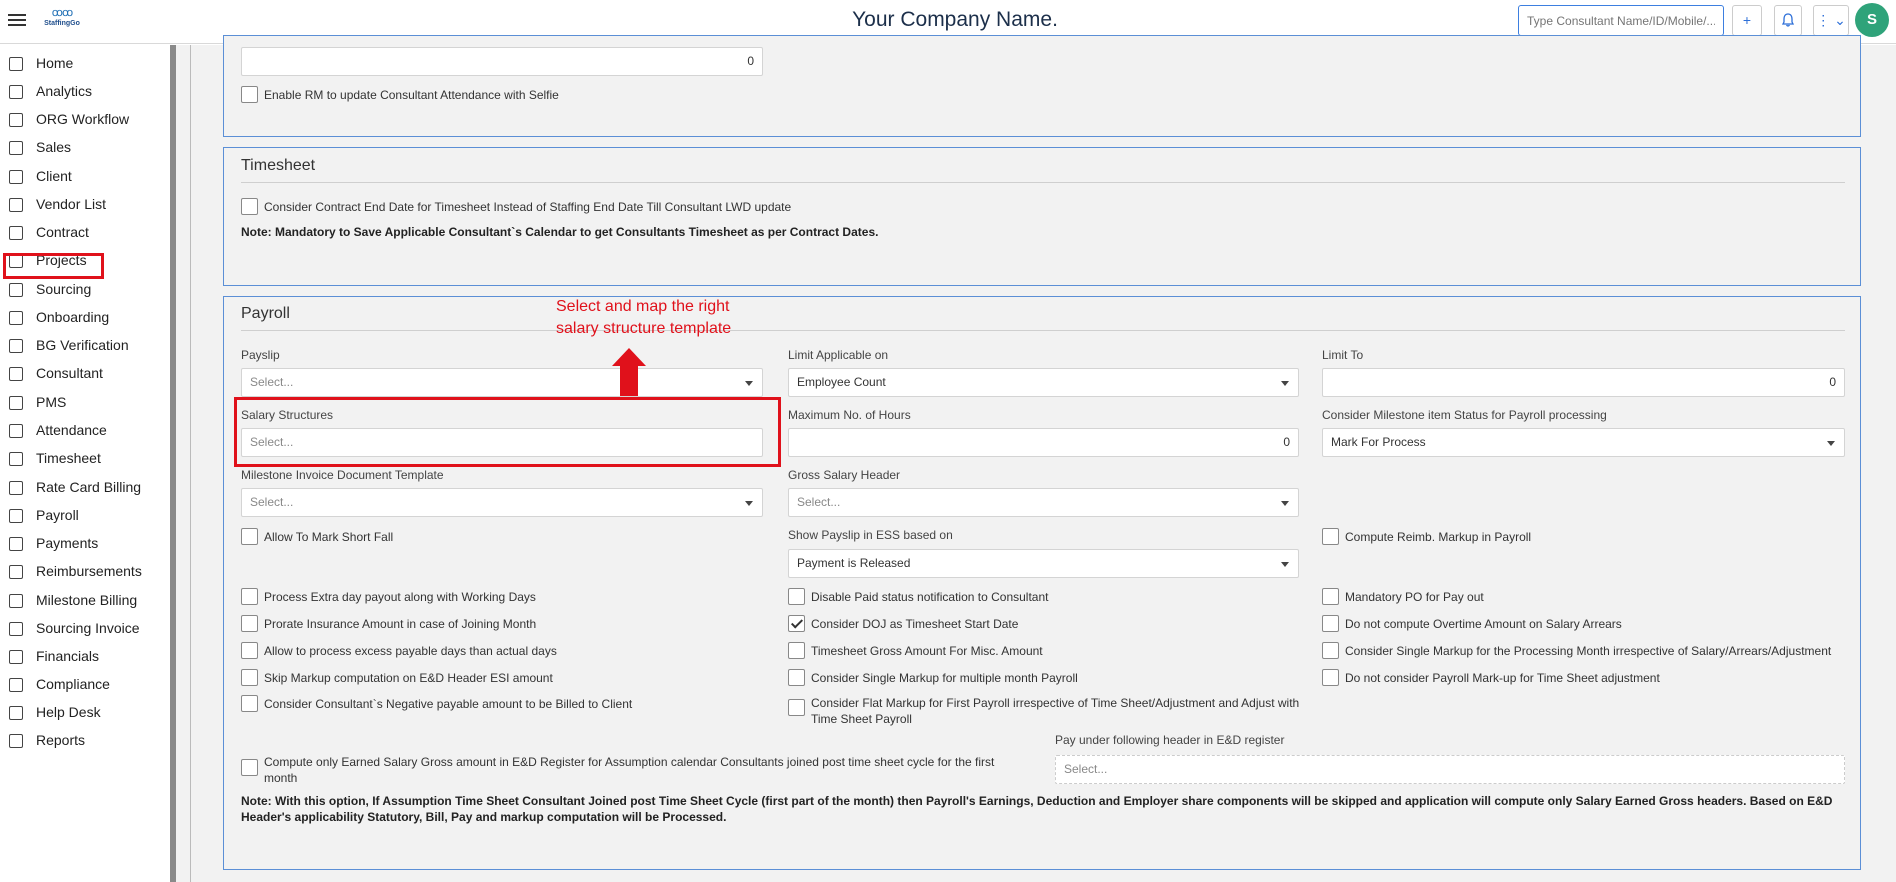 The image size is (1896, 882). What do you see at coordinates (249, 536) in the screenshot?
I see `short-fall-checkbox` at bounding box center [249, 536].